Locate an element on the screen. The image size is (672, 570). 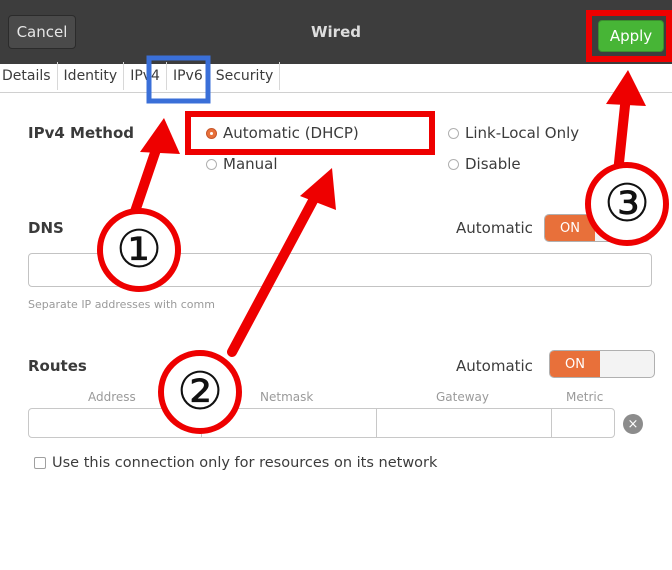
step-2-label: ② is located at coordinates (200, 392).